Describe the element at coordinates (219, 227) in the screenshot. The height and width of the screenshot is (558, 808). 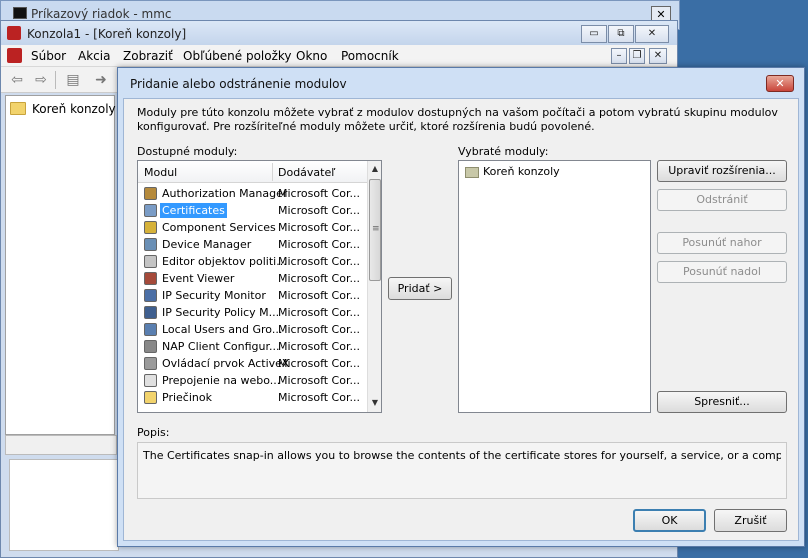
I see `list-item-name: Component Services` at that location.